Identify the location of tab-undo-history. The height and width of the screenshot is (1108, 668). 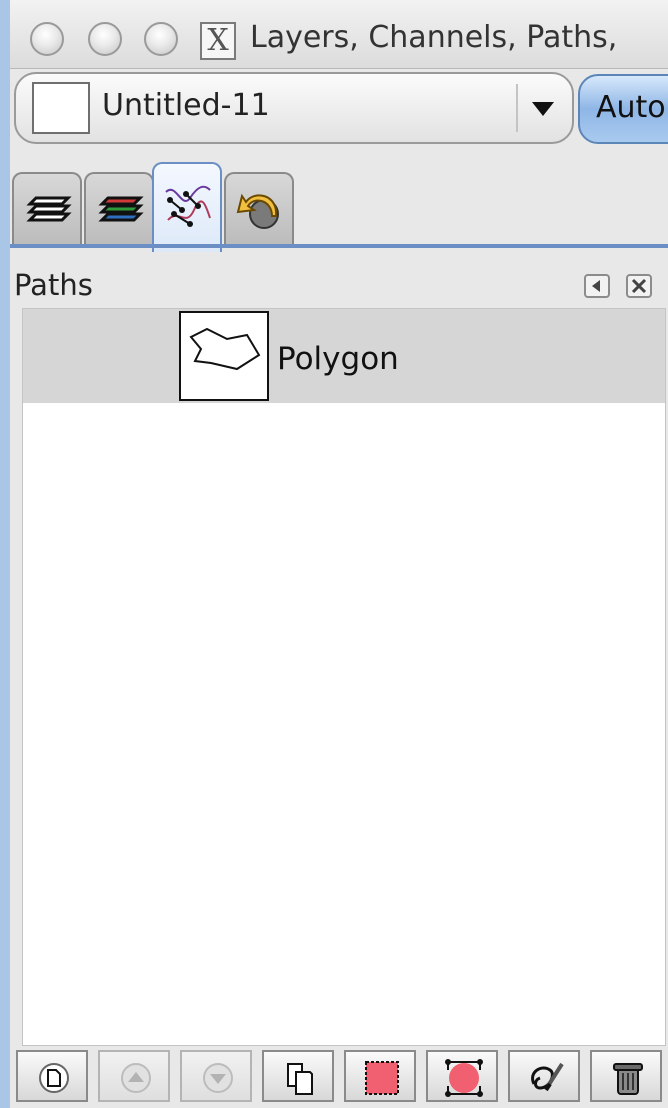
(259, 208).